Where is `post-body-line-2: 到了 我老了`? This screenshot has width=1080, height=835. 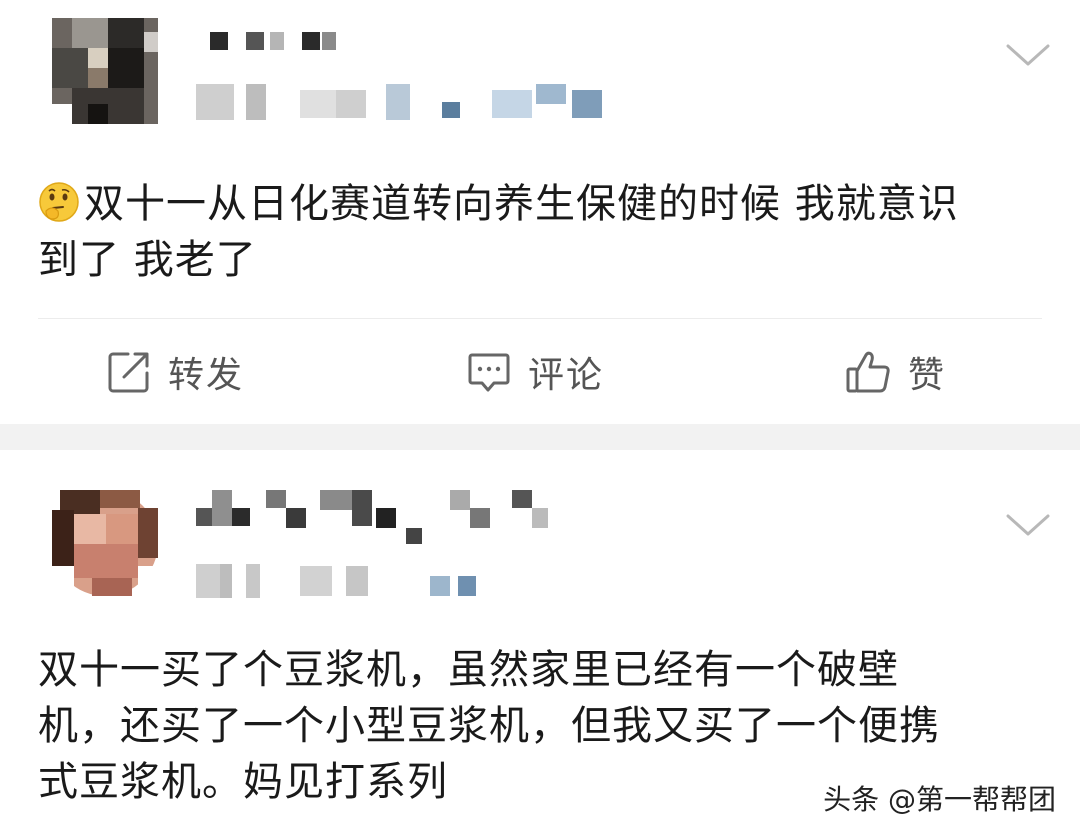 post-body-line-2: 到了 我老了 is located at coordinates (147, 260).